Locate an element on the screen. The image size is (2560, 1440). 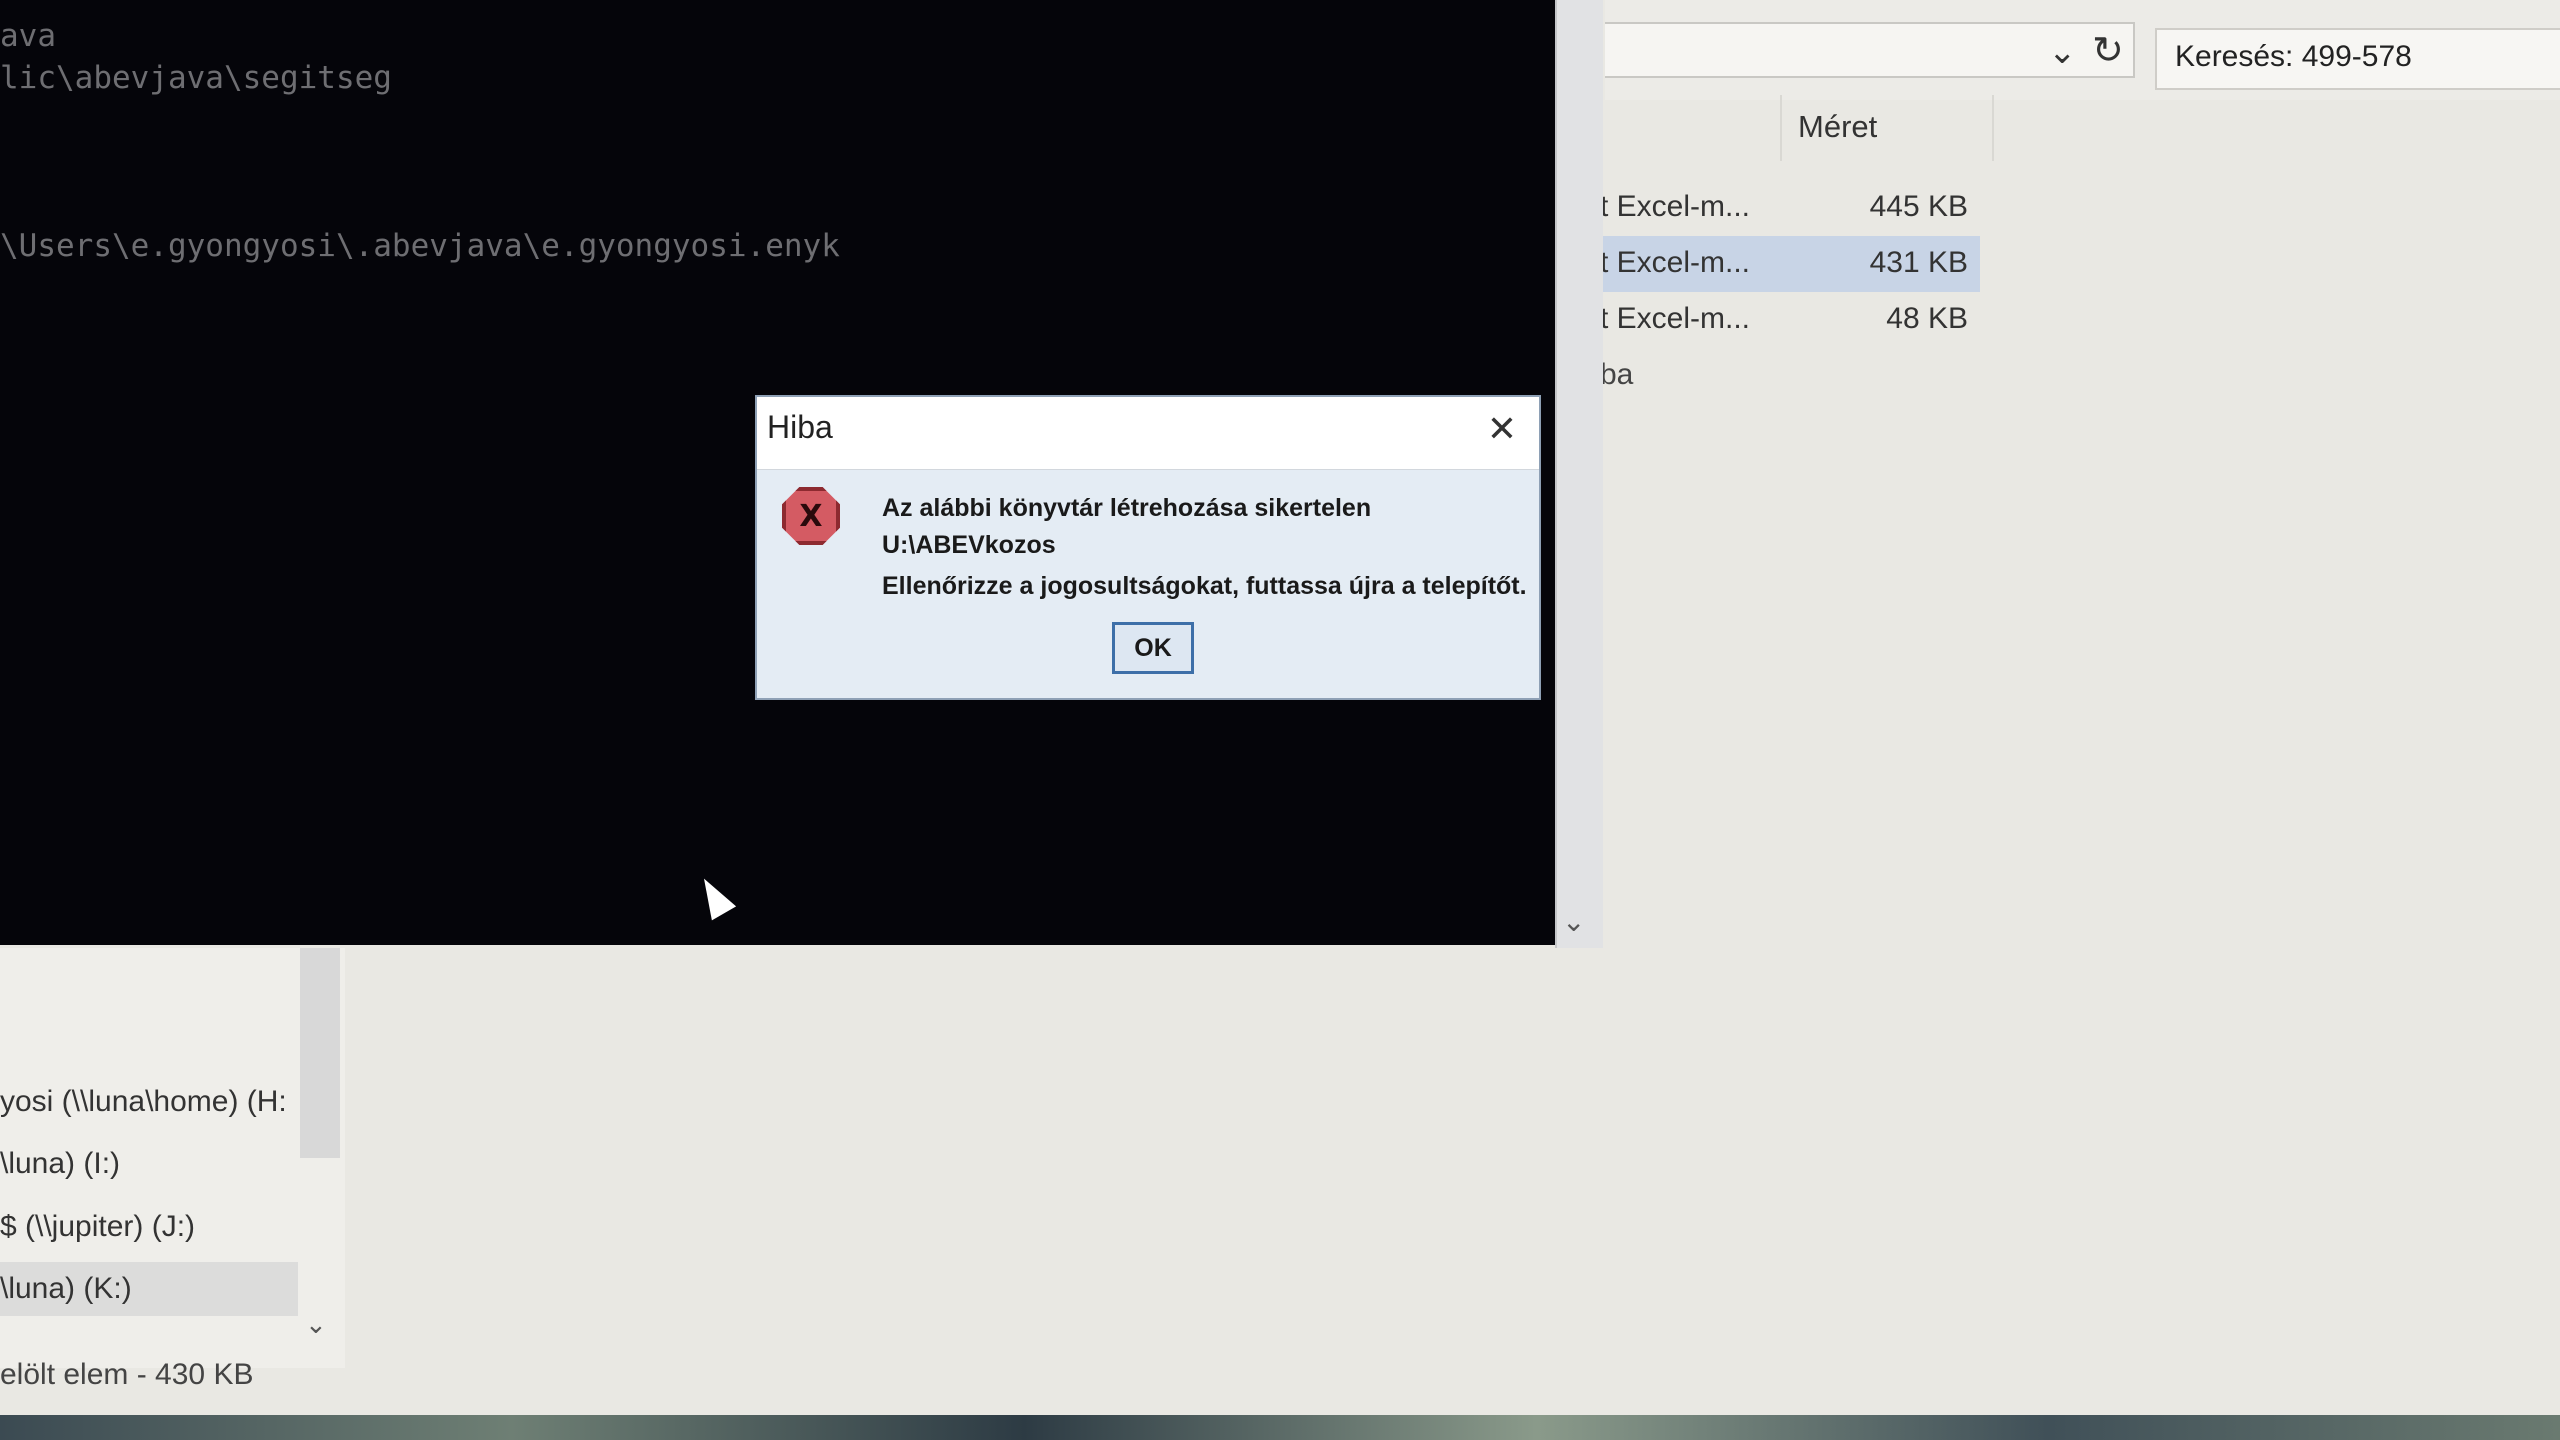
console-line: lic\abevjava\segitseg is located at coordinates (196, 78).